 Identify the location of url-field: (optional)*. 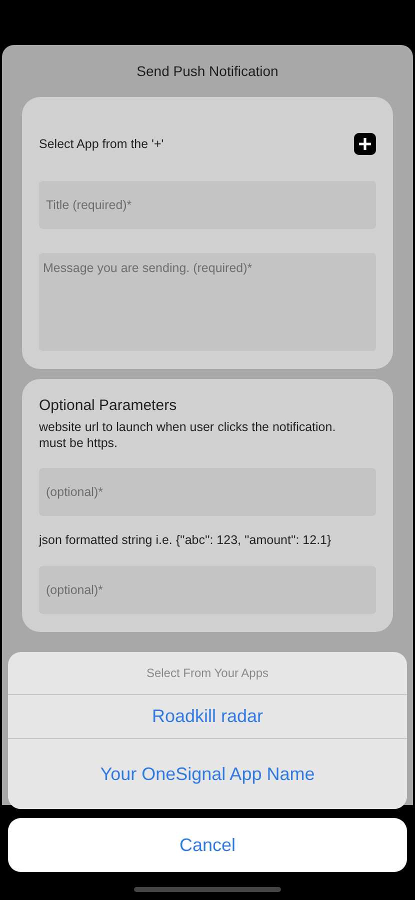
(207, 492).